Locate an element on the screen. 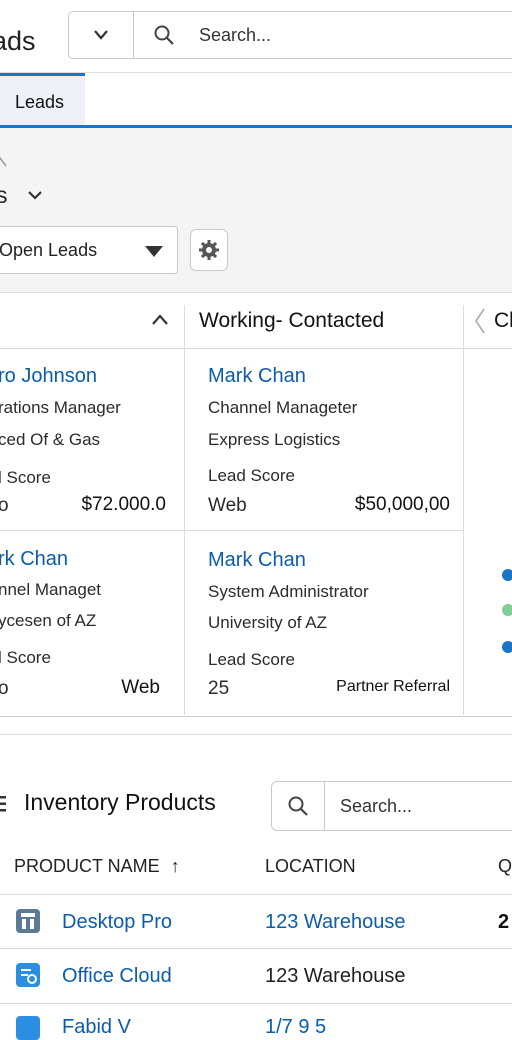  search-scope-dropdown is located at coordinates (101, 35).